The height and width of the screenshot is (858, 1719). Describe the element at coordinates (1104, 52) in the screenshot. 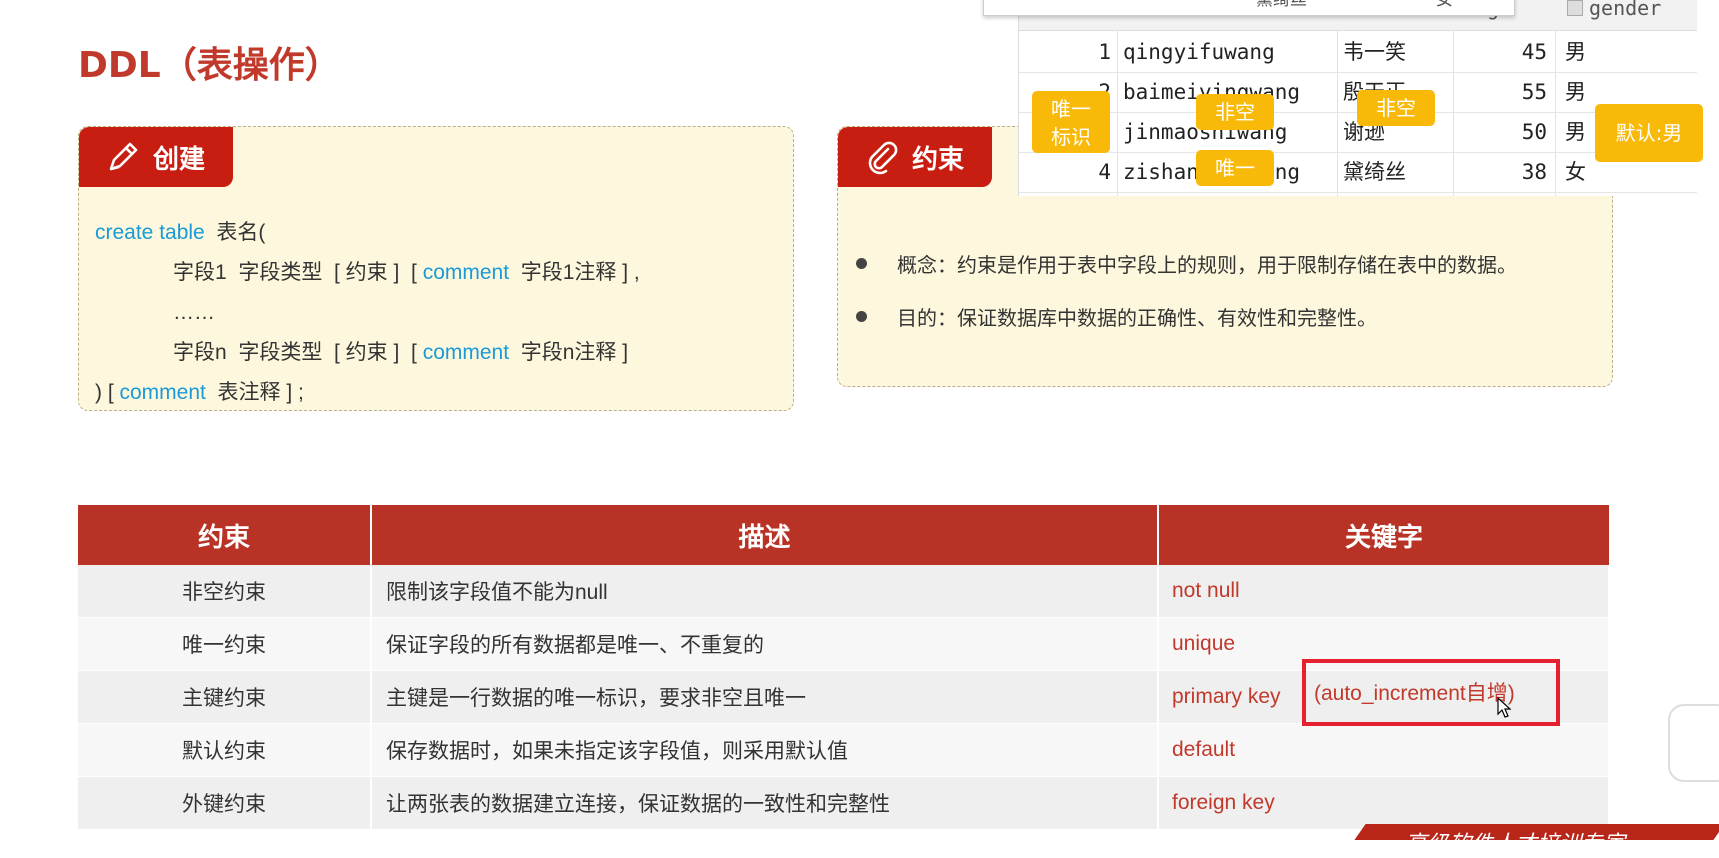

I see `cell-id: 1` at that location.